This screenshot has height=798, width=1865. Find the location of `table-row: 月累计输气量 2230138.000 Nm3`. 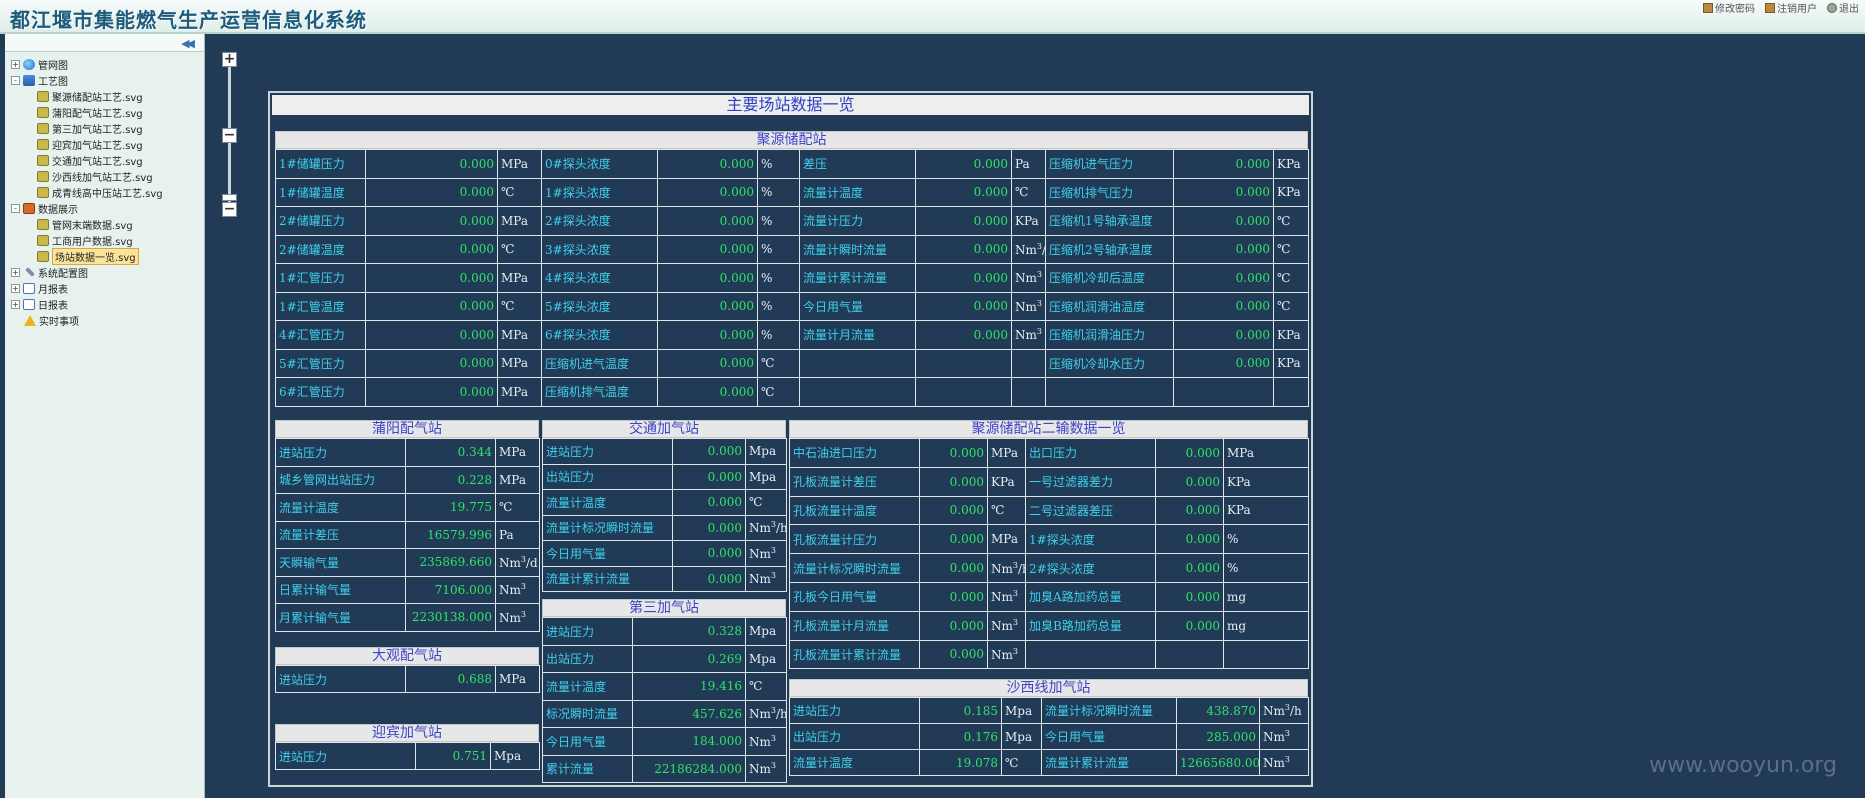

table-row: 月累计输气量 2230138.000 Nm3 is located at coordinates (407, 617).